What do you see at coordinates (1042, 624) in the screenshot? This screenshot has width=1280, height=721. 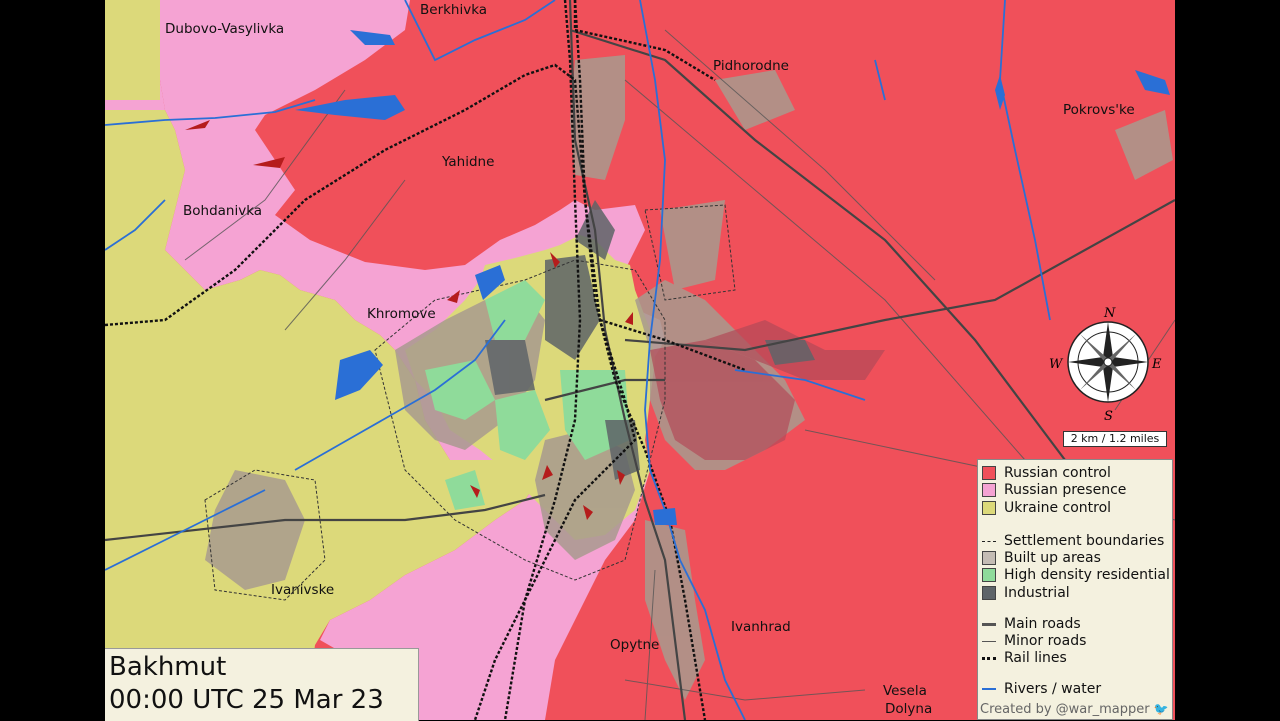 I see `legend-label: Main roads` at bounding box center [1042, 624].